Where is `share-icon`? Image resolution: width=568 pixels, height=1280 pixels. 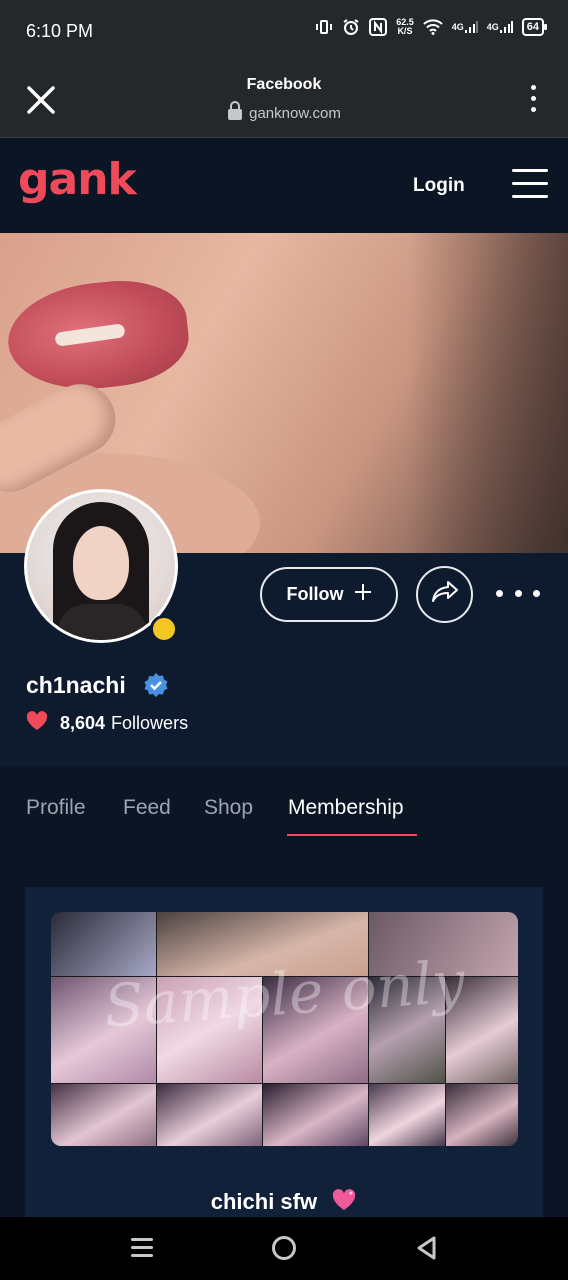 share-icon is located at coordinates (445, 594).